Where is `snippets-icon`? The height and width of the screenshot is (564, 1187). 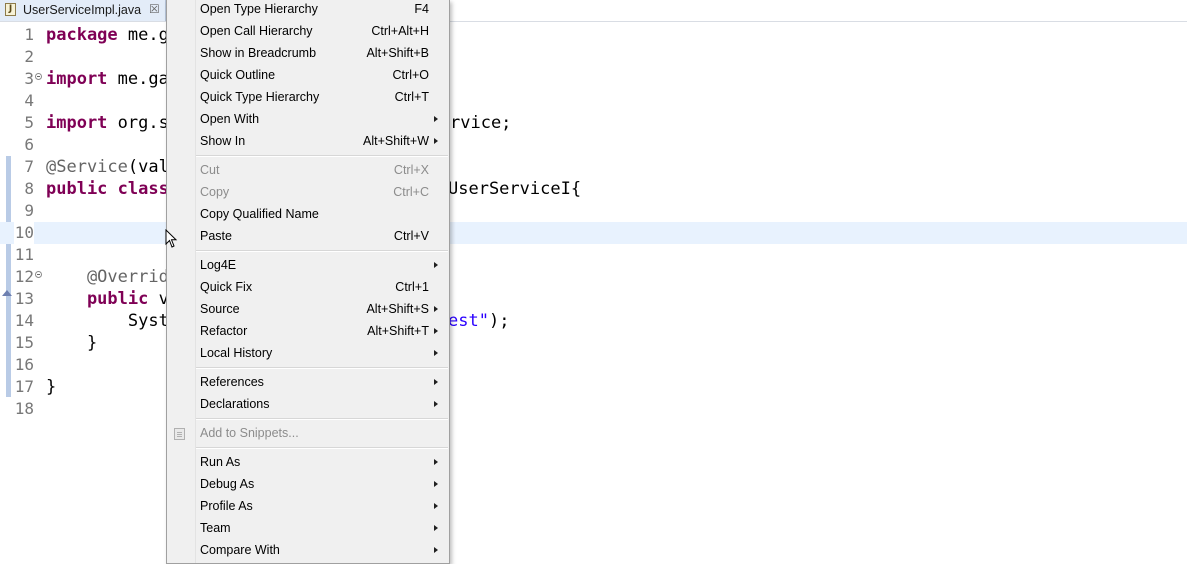 snippets-icon is located at coordinates (179, 434).